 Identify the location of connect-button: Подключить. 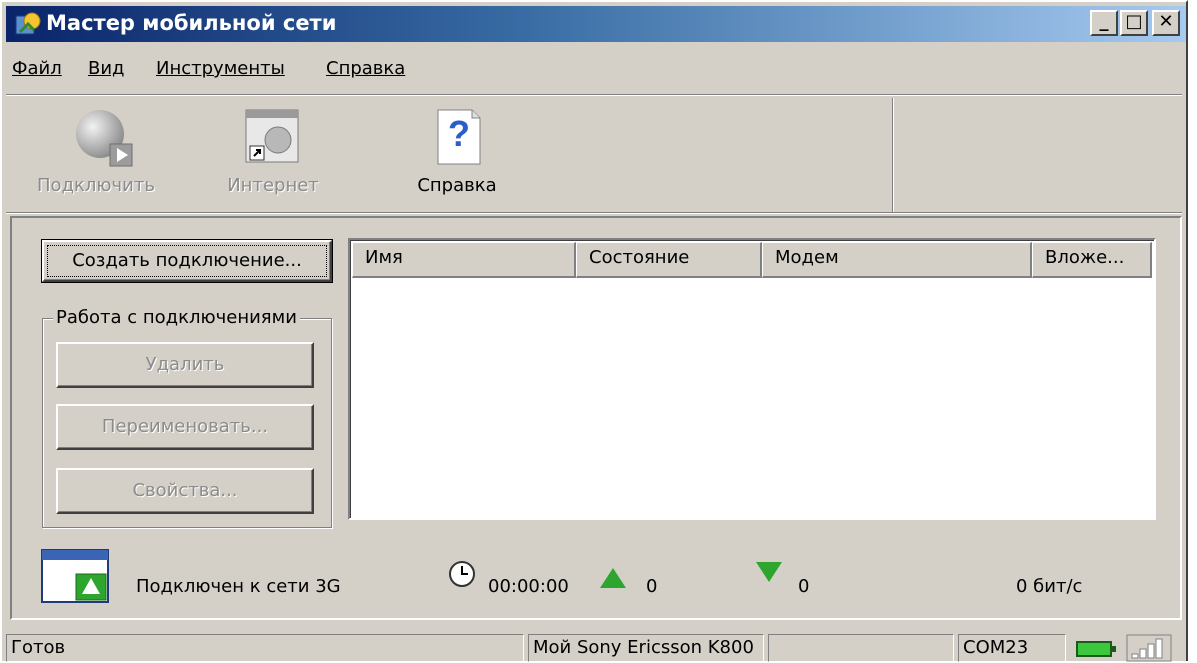
(96, 155).